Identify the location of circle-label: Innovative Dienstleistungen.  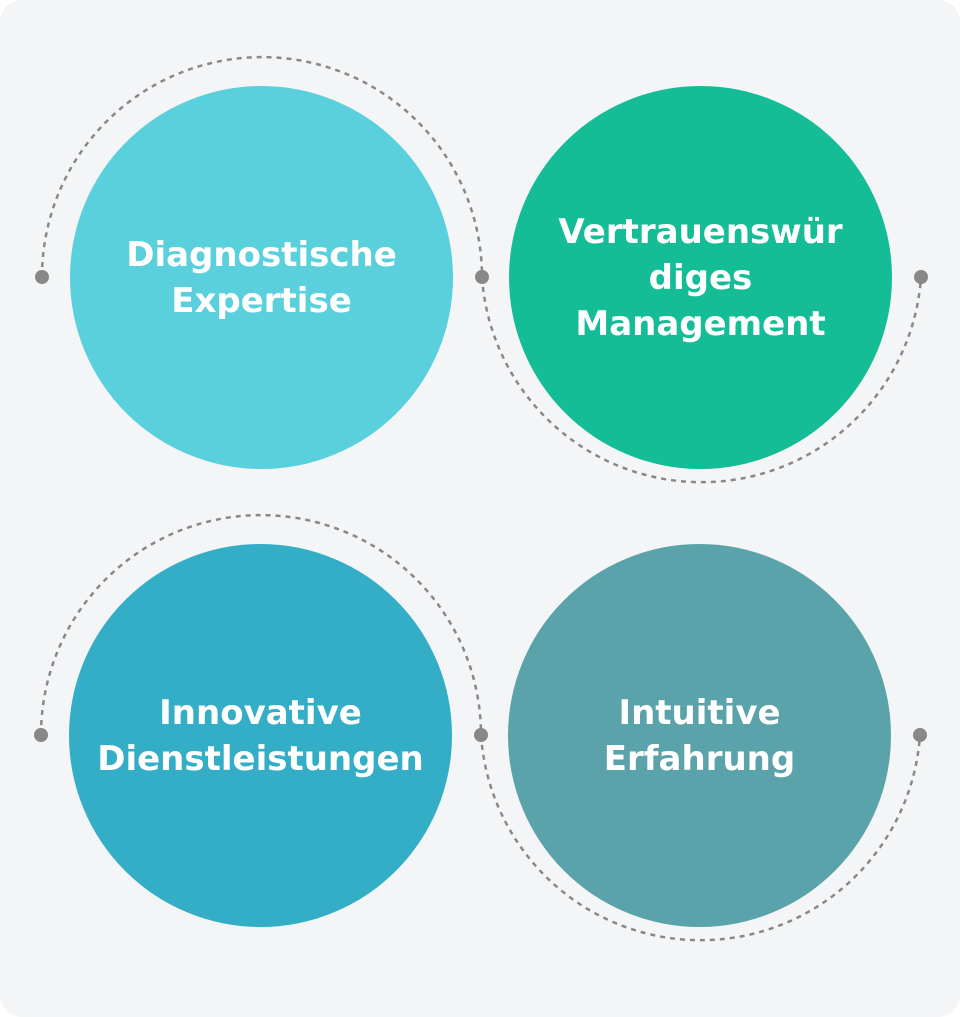
(260, 735).